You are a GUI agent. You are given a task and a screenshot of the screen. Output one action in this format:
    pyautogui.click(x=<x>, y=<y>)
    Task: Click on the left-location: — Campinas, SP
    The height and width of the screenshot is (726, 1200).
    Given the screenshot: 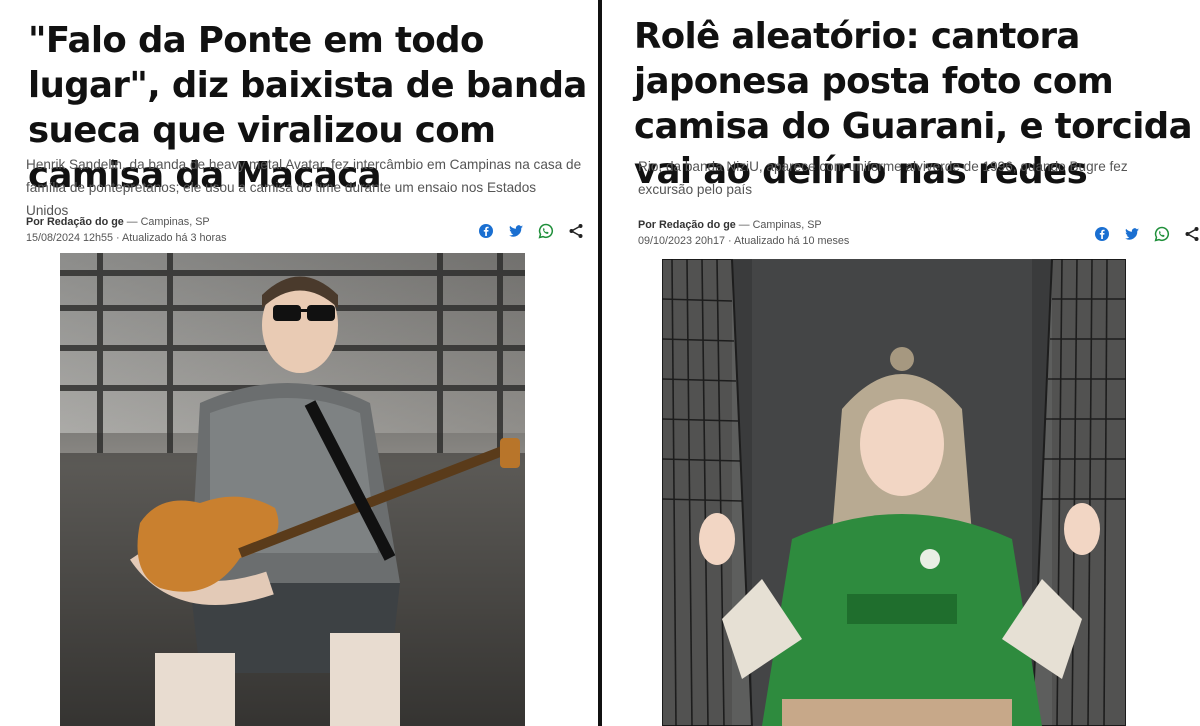 What is the action you would take?
    pyautogui.click(x=166, y=222)
    